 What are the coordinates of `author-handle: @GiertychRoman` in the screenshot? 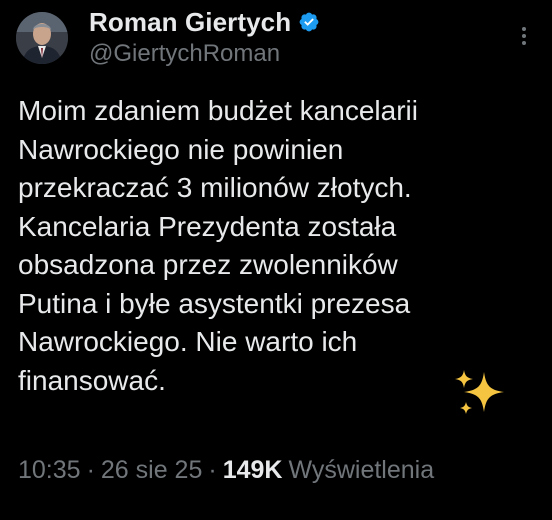 It's located at (184, 54).